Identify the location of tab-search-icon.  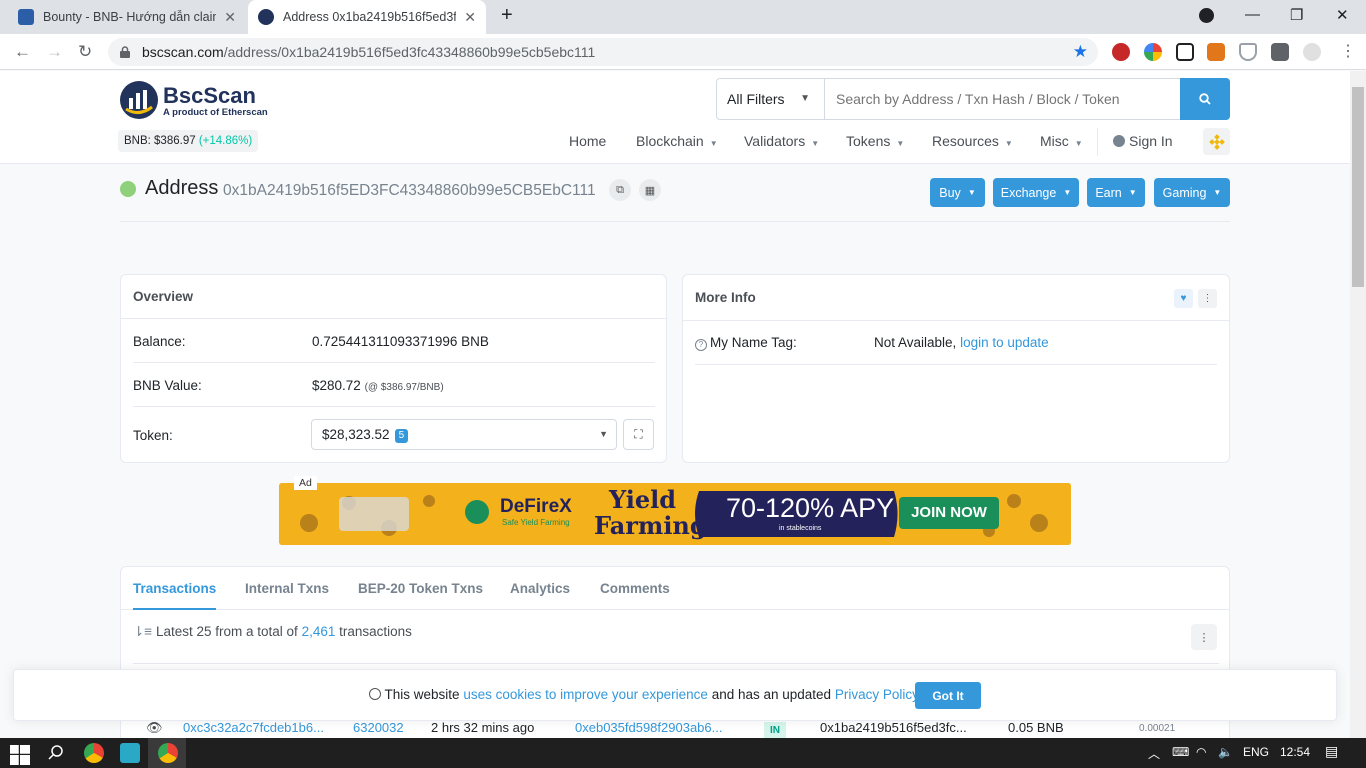
(1206, 15).